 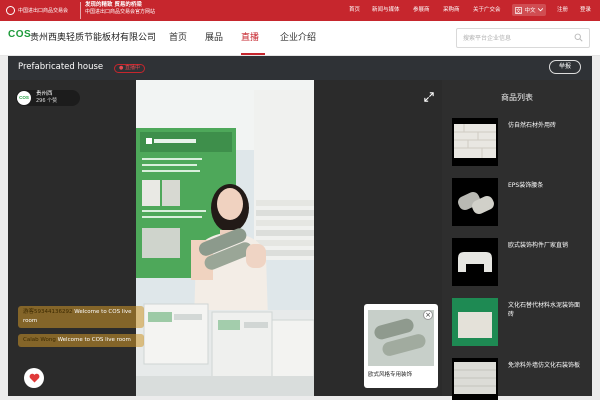 I want to click on chat-message: 游客59344136292 Welcome to COS live room, so click(x=81, y=317).